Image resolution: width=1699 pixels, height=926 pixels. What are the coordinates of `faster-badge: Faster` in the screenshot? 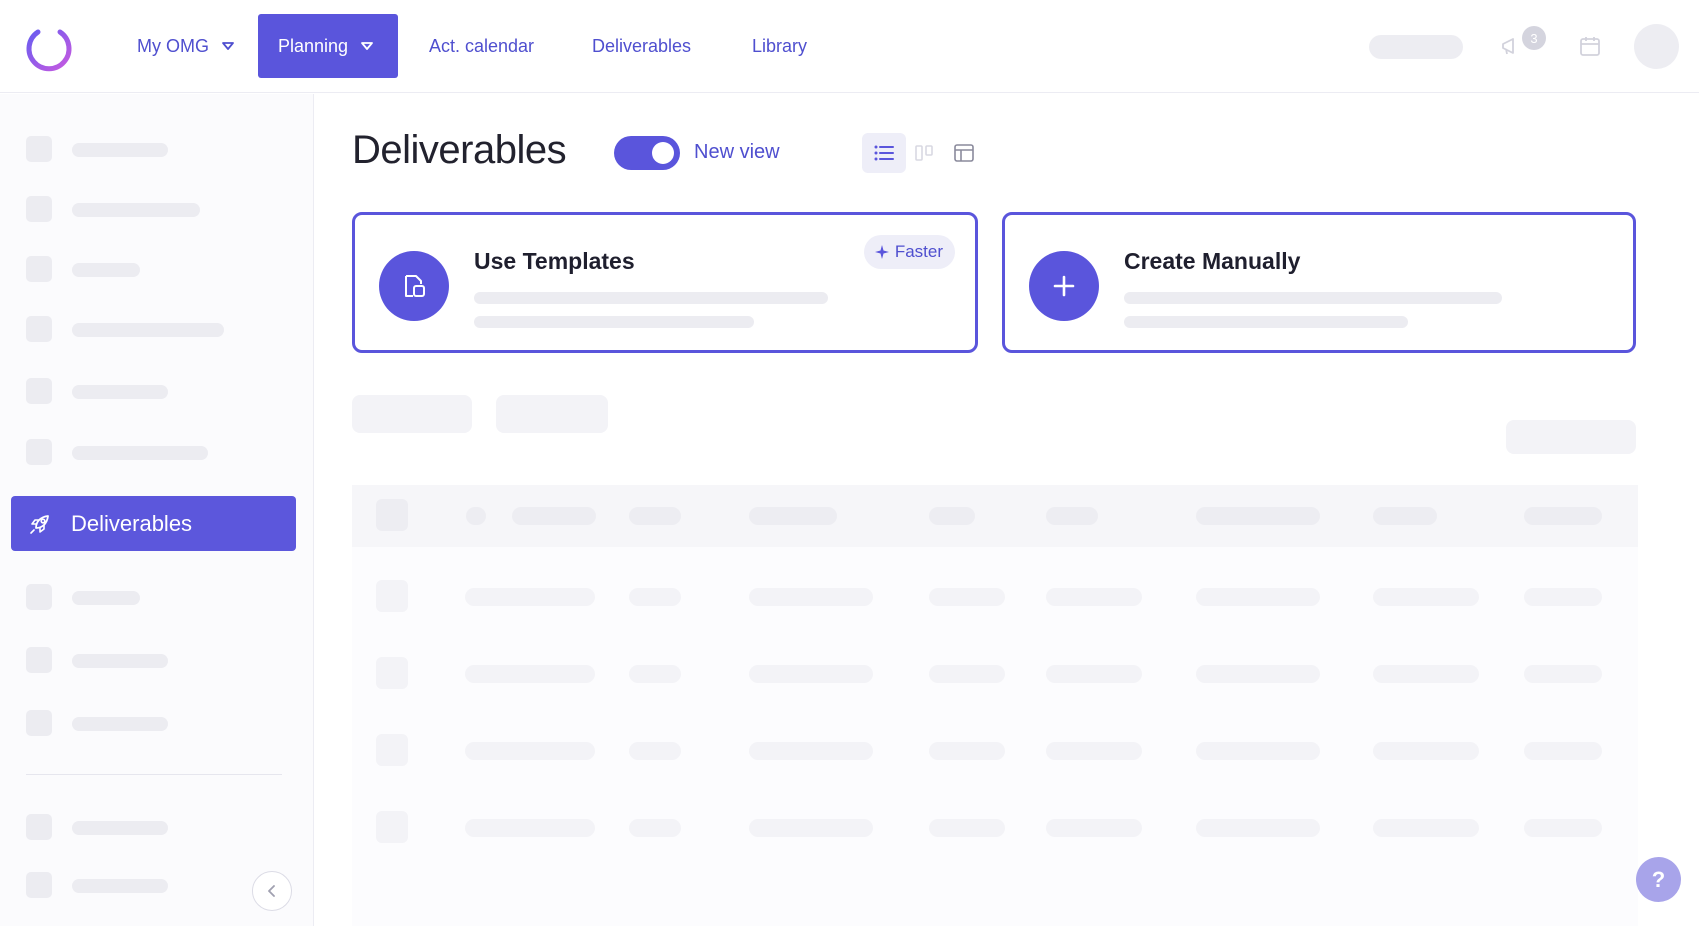 It's located at (909, 252).